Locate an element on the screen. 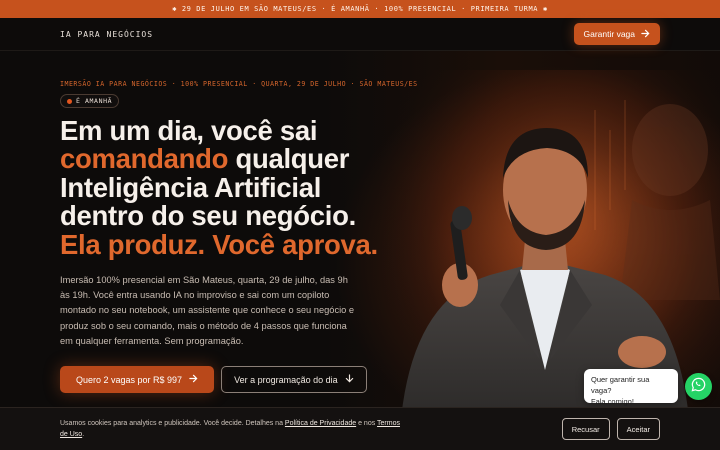 Image resolution: width=720 pixels, height=450 pixels. cookie-actions: Recusar Aceitar is located at coordinates (610, 429).